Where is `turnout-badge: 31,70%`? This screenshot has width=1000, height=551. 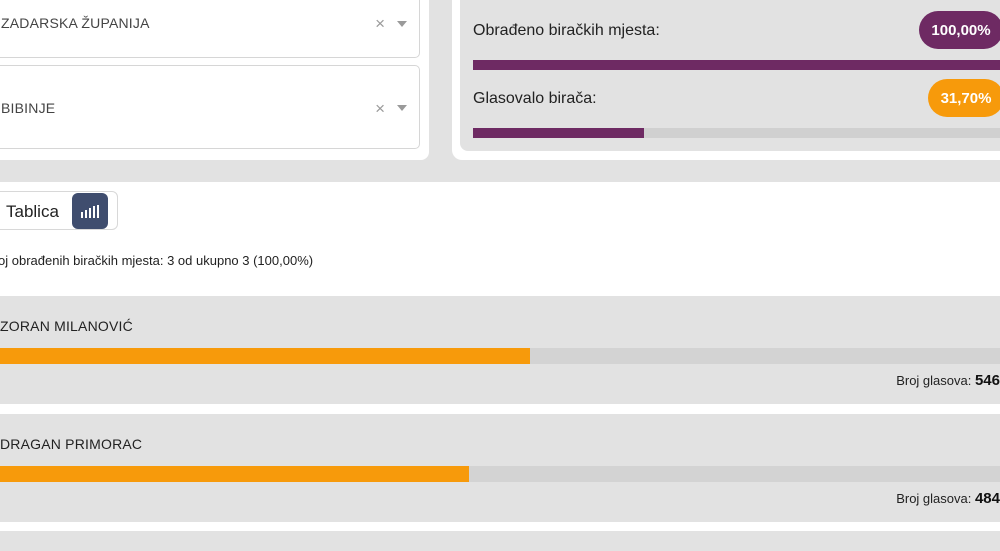 turnout-badge: 31,70% is located at coordinates (964, 98).